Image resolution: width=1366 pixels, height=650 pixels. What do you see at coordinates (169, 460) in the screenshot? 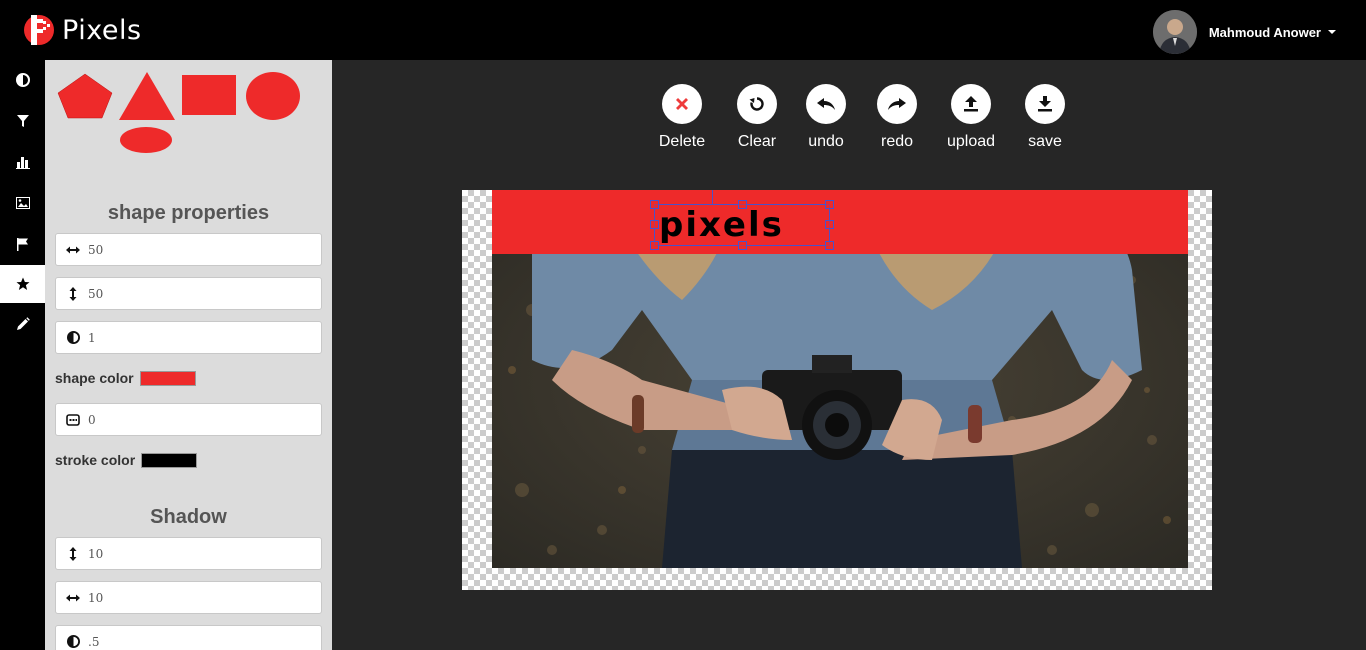
I see `stroke-color-swatch` at bounding box center [169, 460].